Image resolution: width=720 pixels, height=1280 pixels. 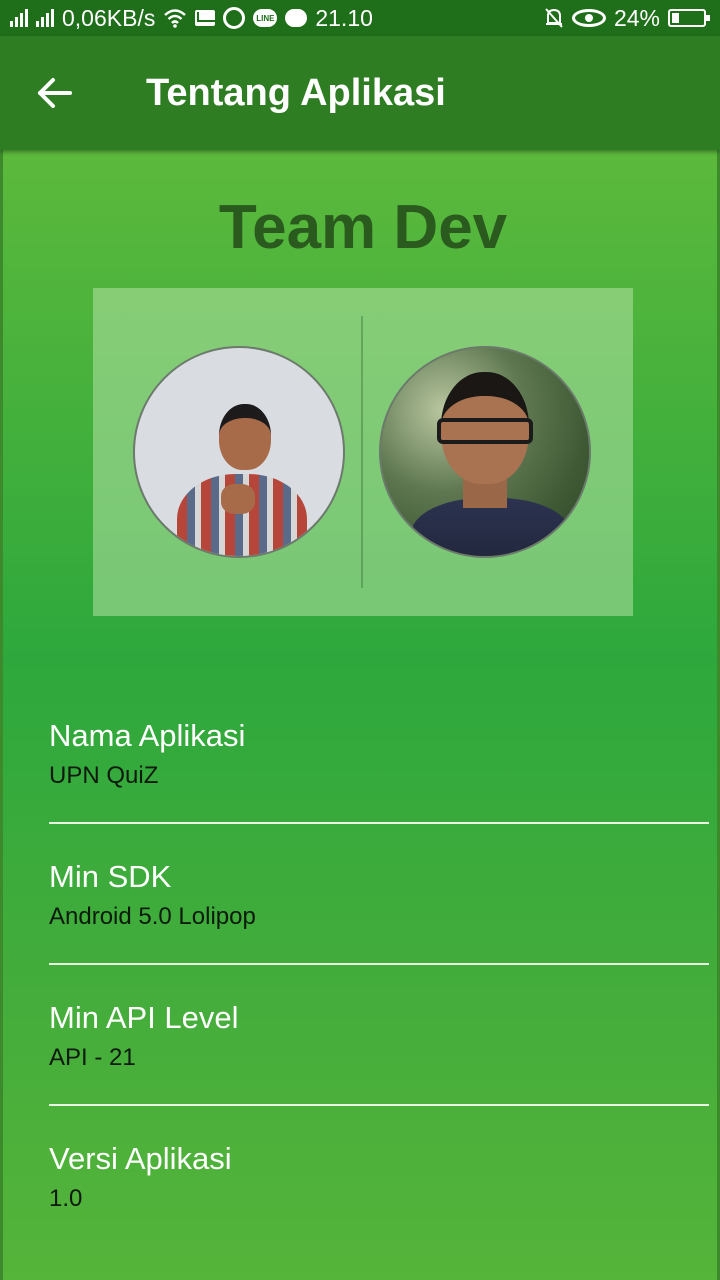 What do you see at coordinates (265, 18) in the screenshot?
I see `line-icon: LINE` at bounding box center [265, 18].